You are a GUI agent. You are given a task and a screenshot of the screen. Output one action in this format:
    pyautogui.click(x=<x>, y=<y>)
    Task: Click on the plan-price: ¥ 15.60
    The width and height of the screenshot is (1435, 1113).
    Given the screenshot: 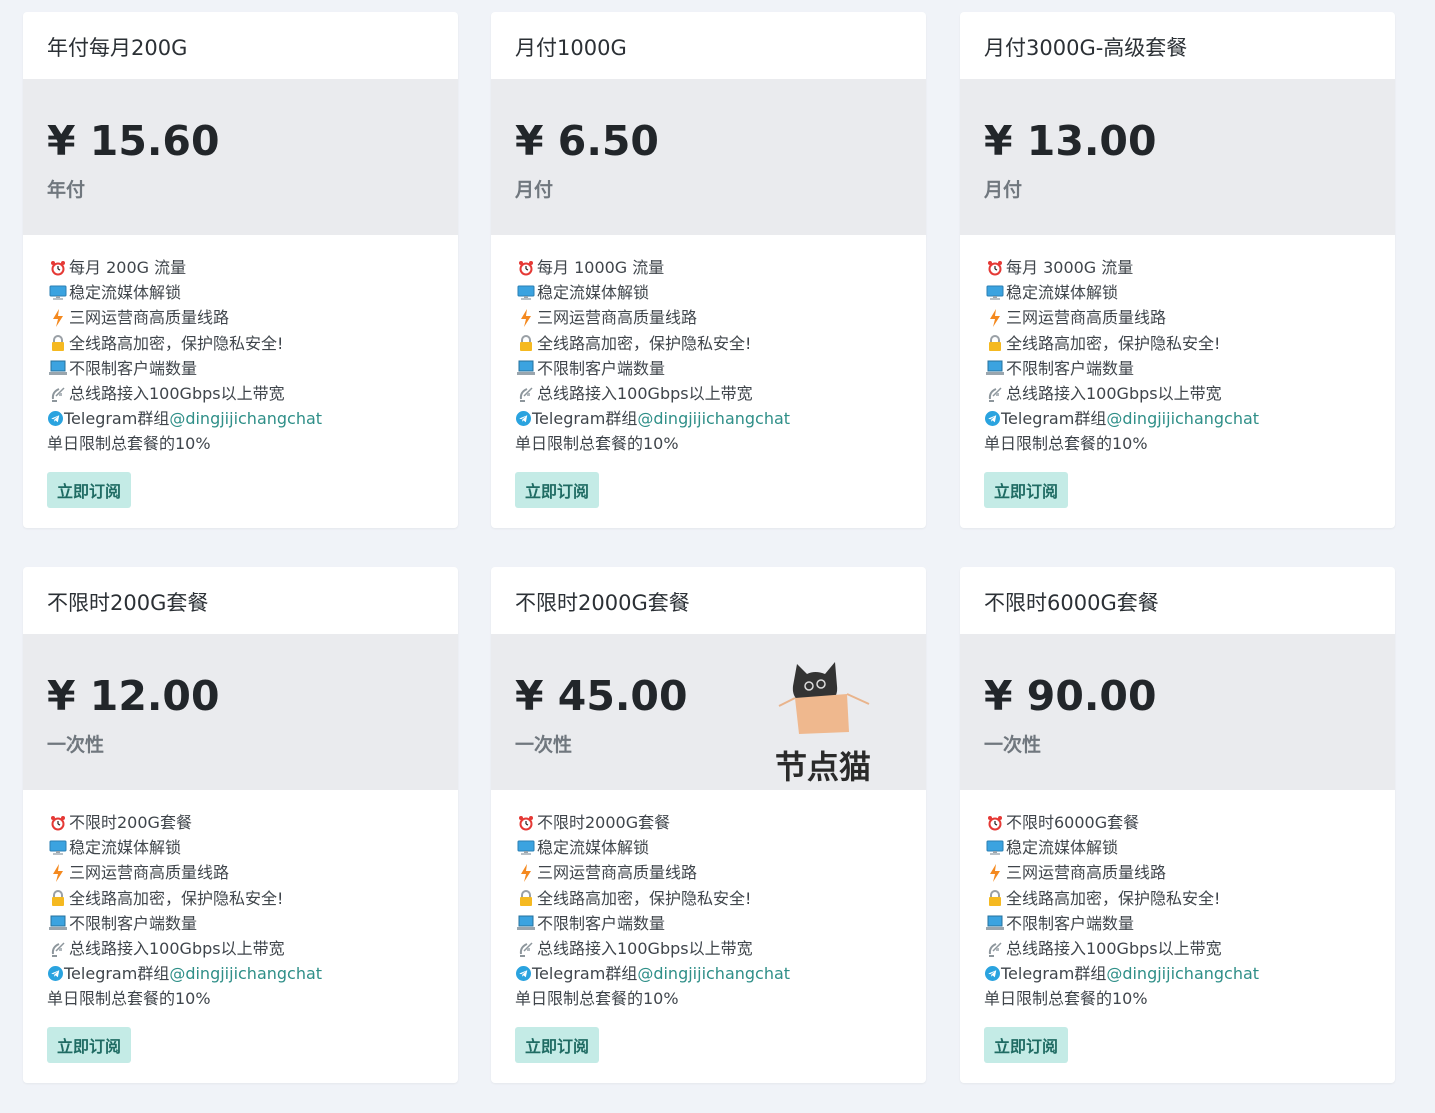 What is the action you would take?
    pyautogui.click(x=133, y=141)
    